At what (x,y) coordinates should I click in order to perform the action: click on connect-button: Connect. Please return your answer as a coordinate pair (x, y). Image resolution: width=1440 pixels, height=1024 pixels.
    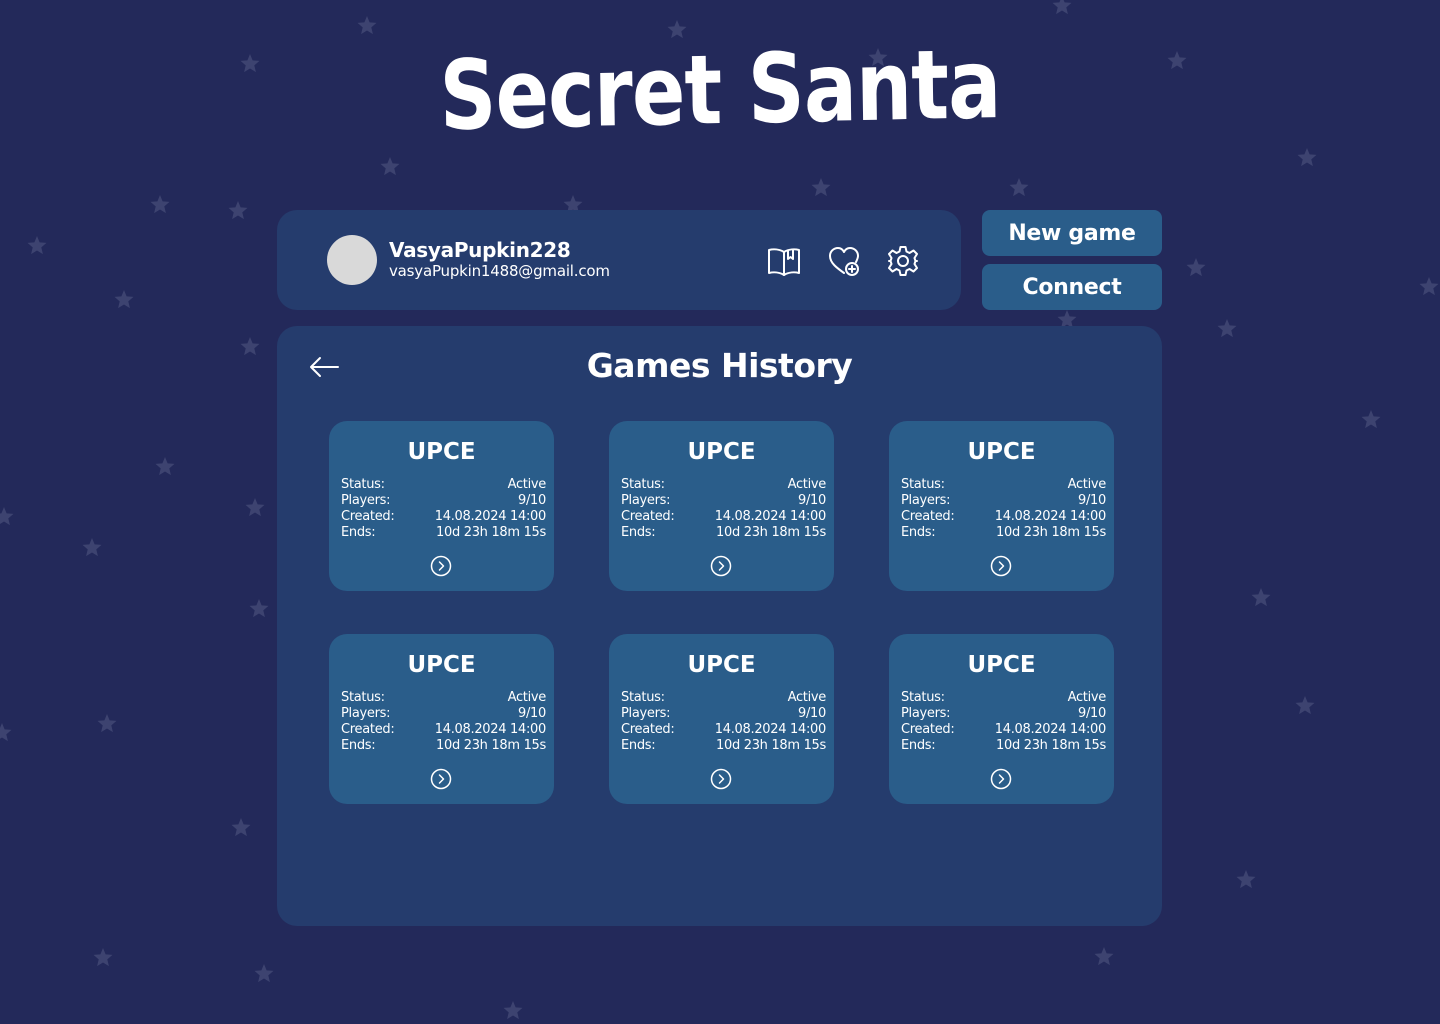
    Looking at the image, I should click on (1072, 287).